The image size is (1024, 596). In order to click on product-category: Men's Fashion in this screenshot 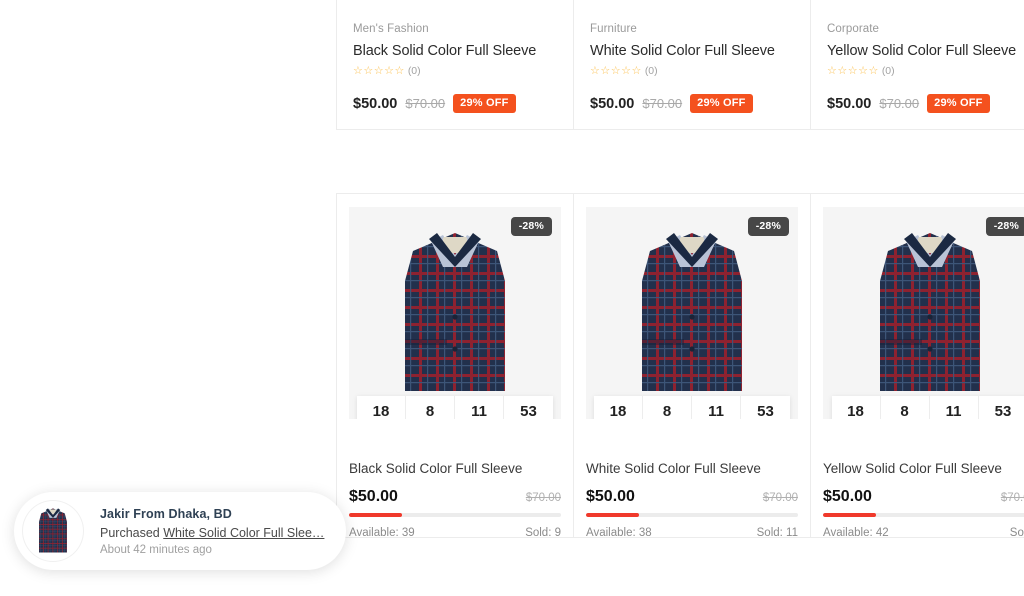, I will do `click(391, 29)`.